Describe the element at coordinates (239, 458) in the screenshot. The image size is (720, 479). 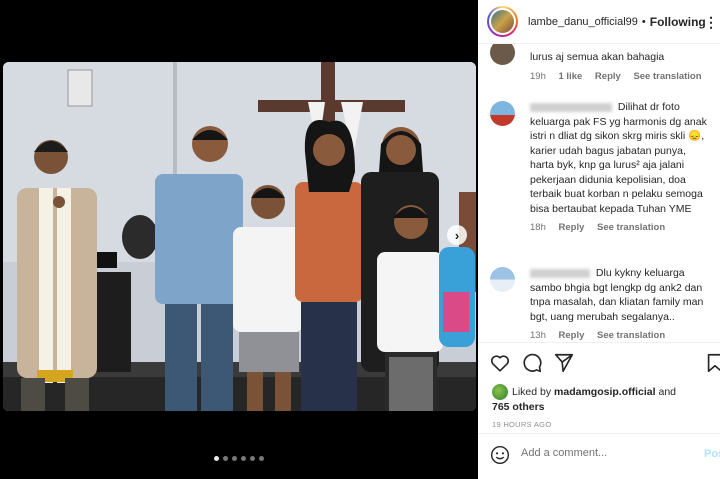
I see `carousel-dots` at that location.